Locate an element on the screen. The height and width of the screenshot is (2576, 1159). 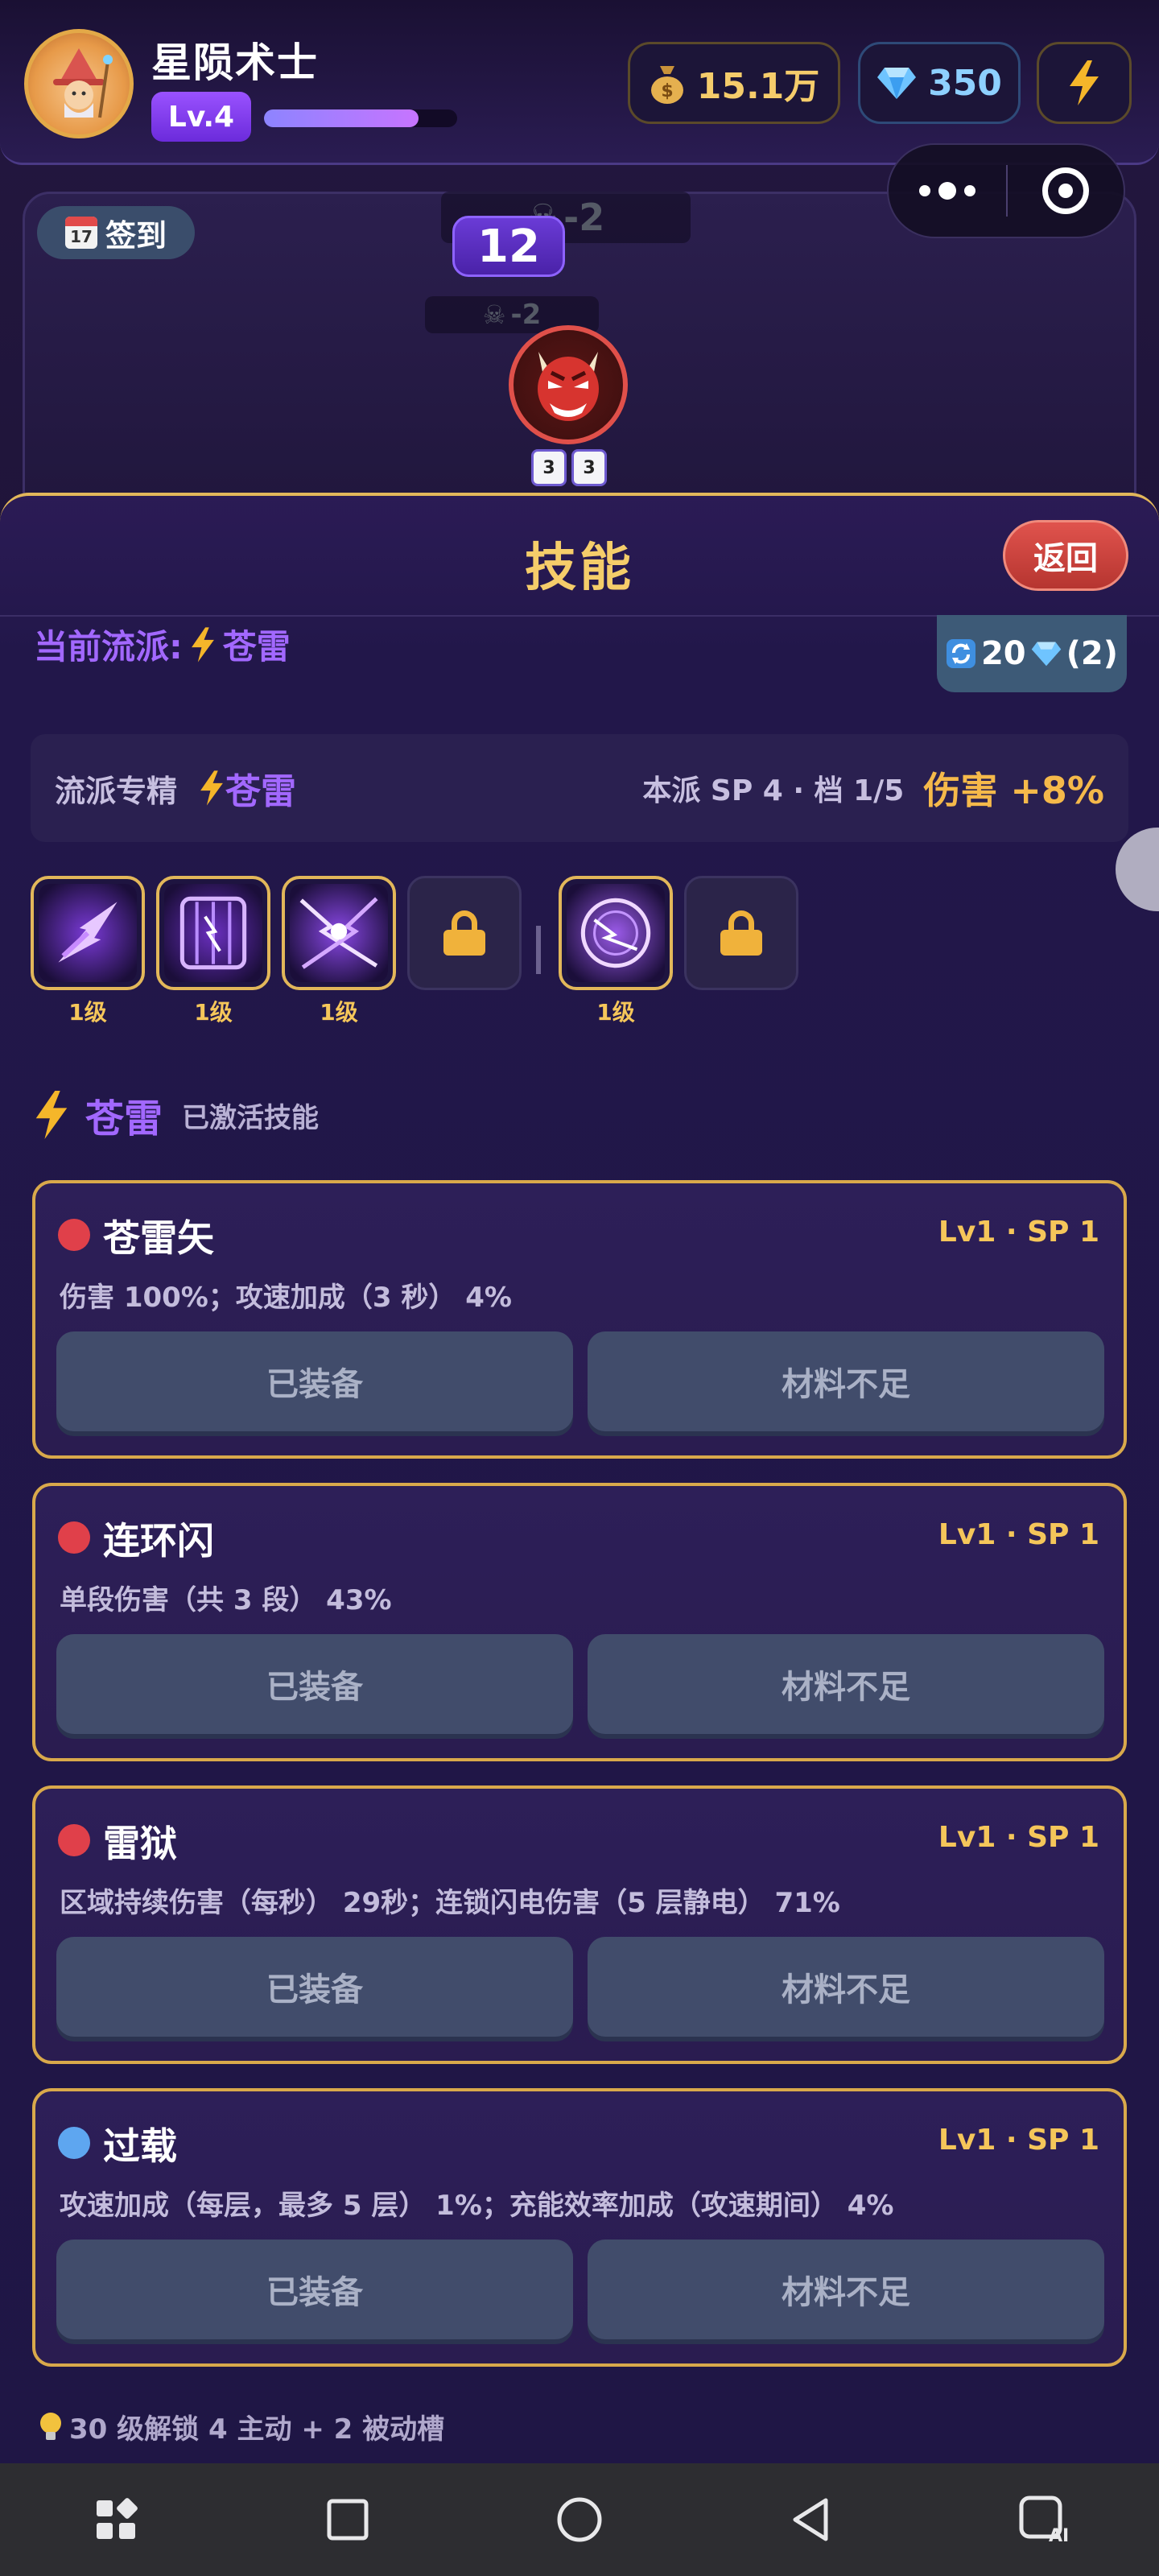
ai-assistant-button: AI is located at coordinates (1043, 2519).